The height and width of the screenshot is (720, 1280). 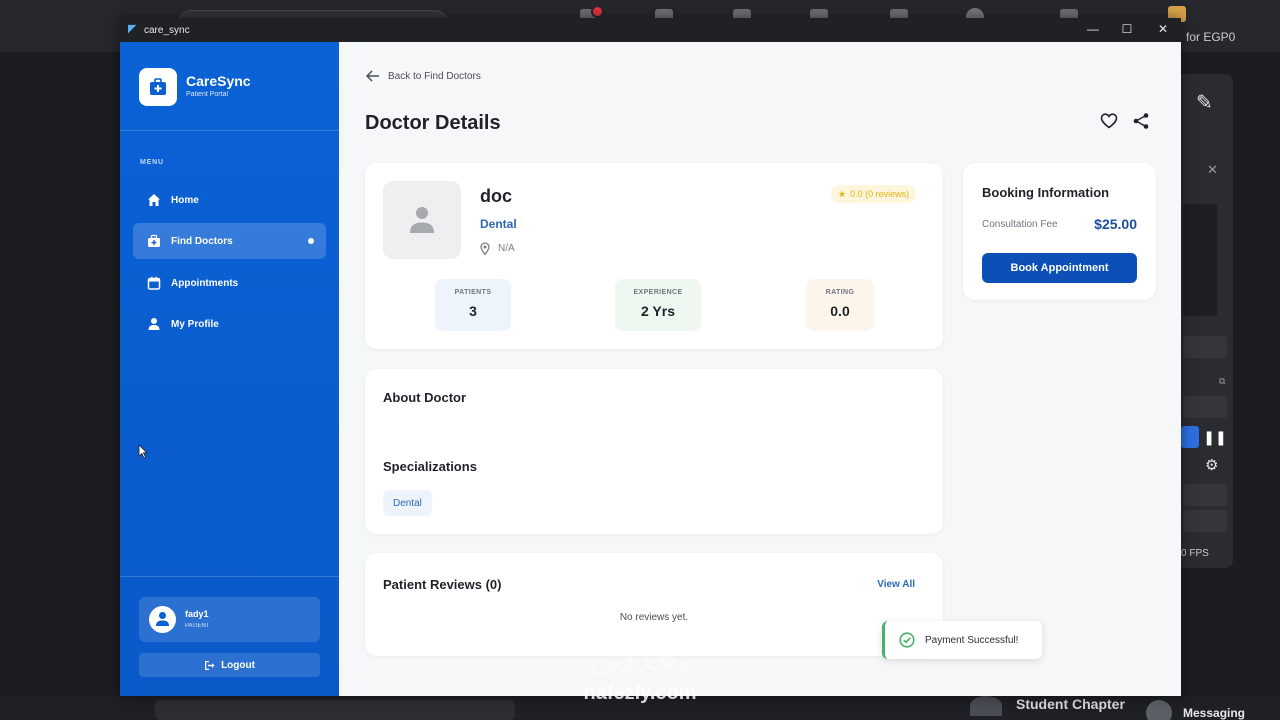 I want to click on person-icon, so click(x=154, y=324).